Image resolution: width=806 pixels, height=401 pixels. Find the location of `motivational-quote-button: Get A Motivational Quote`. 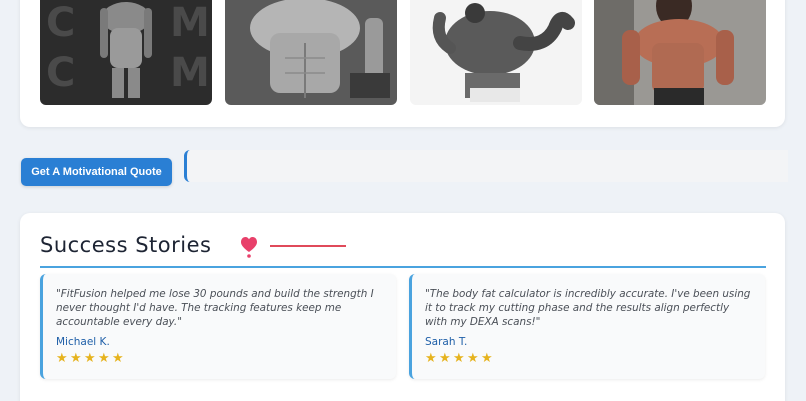

motivational-quote-button: Get A Motivational Quote is located at coordinates (96, 172).